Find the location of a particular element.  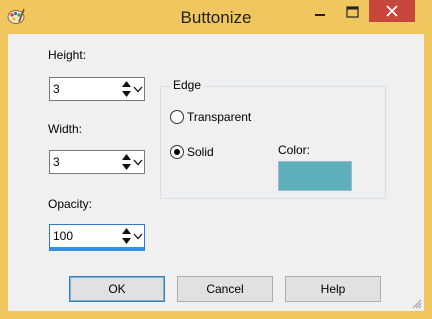

close-button is located at coordinates (392, 11).